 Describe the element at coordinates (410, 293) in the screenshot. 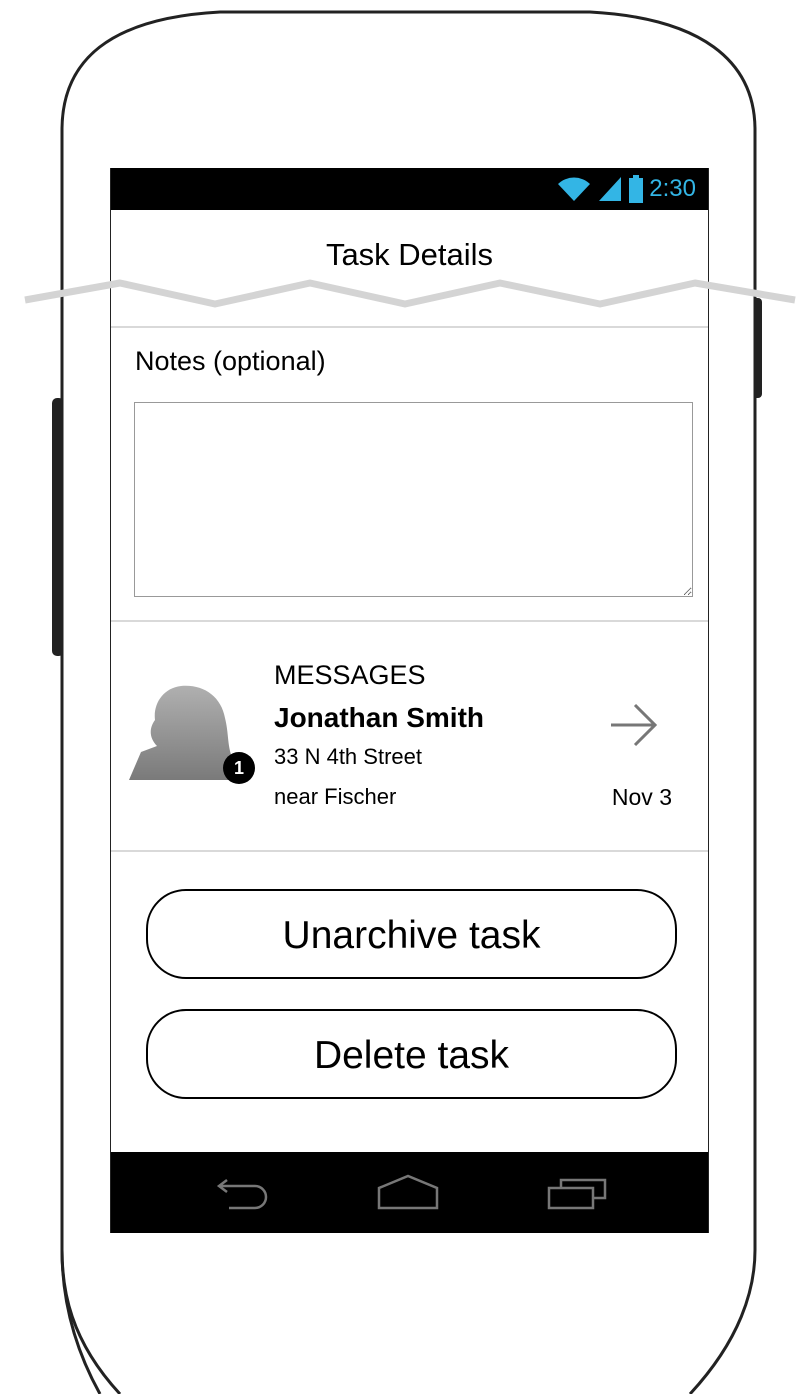

I see `cut-line` at that location.